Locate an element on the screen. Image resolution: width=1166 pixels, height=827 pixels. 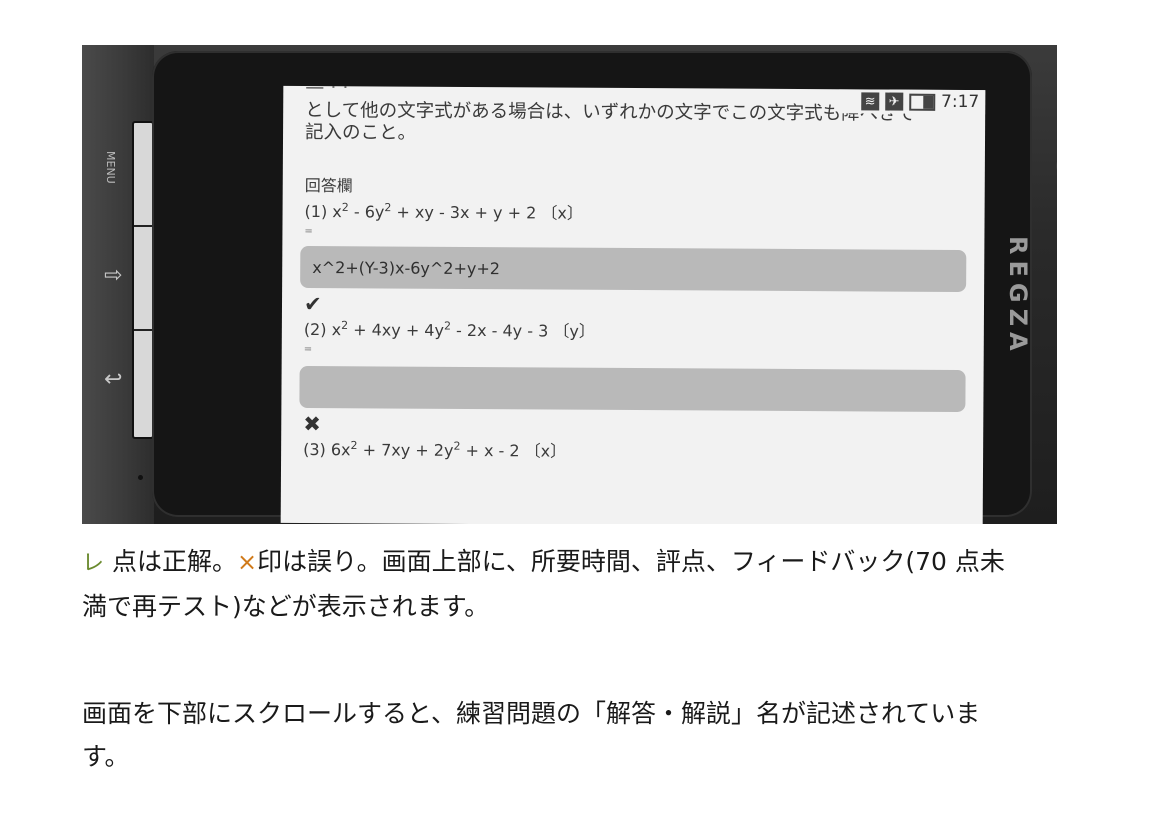
answer-field-1: x^2+(Y-3)x-6y^2+y+2 is located at coordinates (633, 269).